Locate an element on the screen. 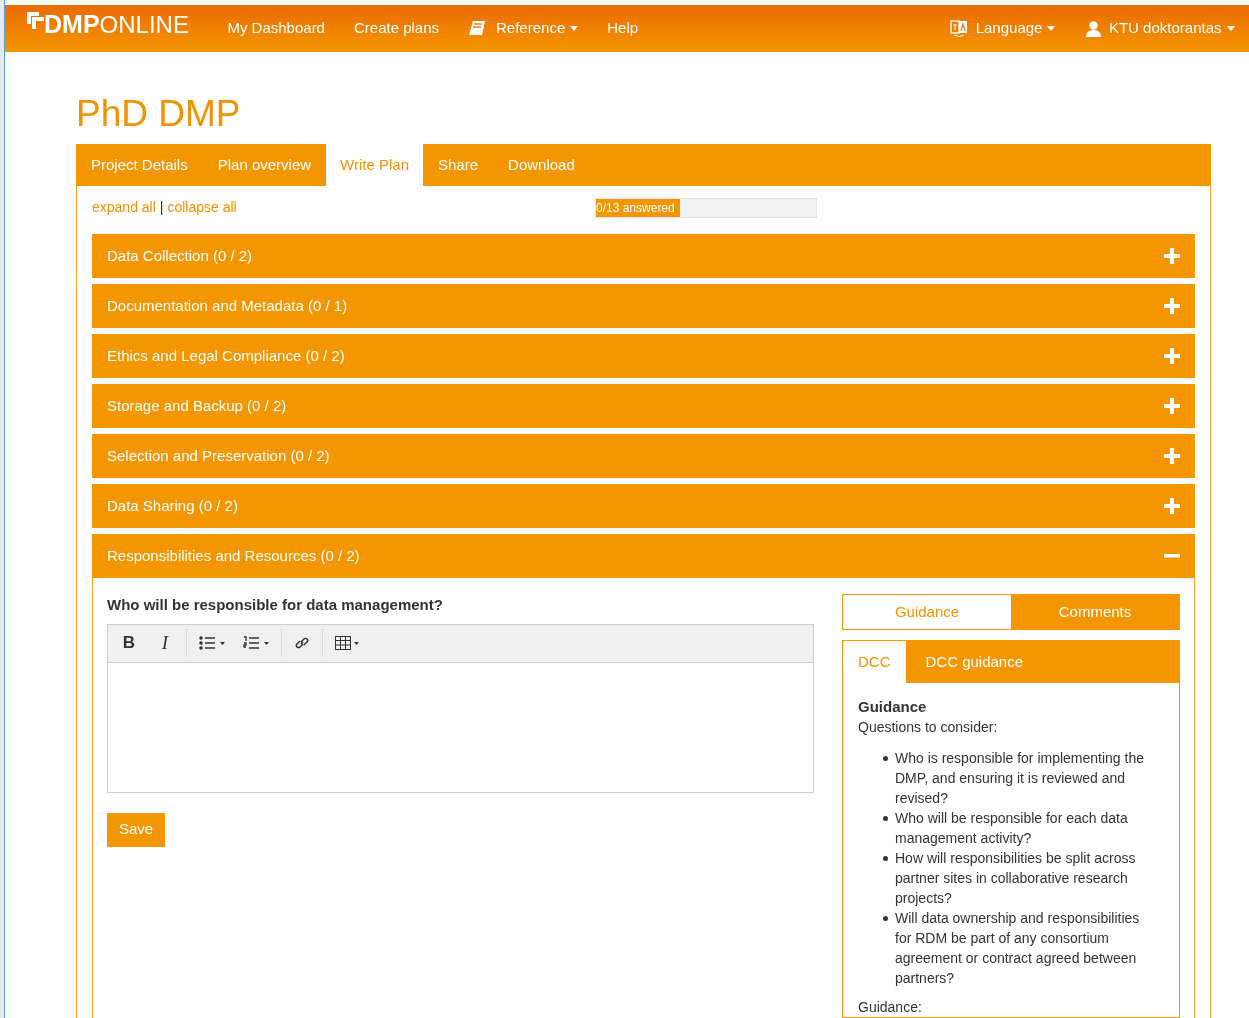 The image size is (1249, 1018). question-text: Who will be responsible for data management? is located at coordinates (275, 605).